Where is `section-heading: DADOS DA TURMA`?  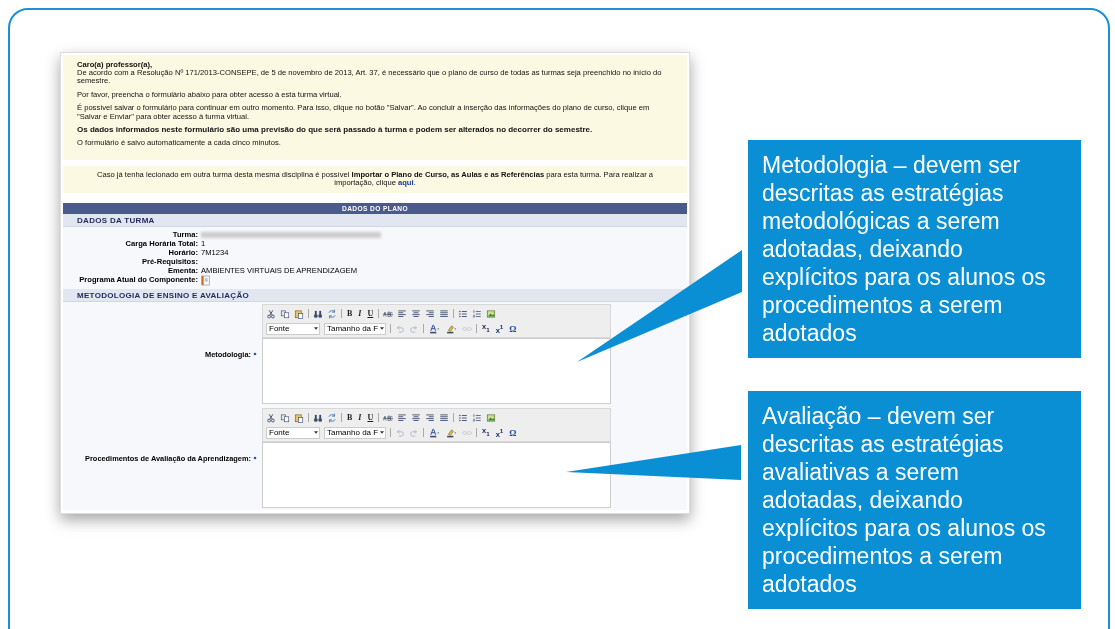
section-heading: DADOS DA TURMA is located at coordinates (375, 221).